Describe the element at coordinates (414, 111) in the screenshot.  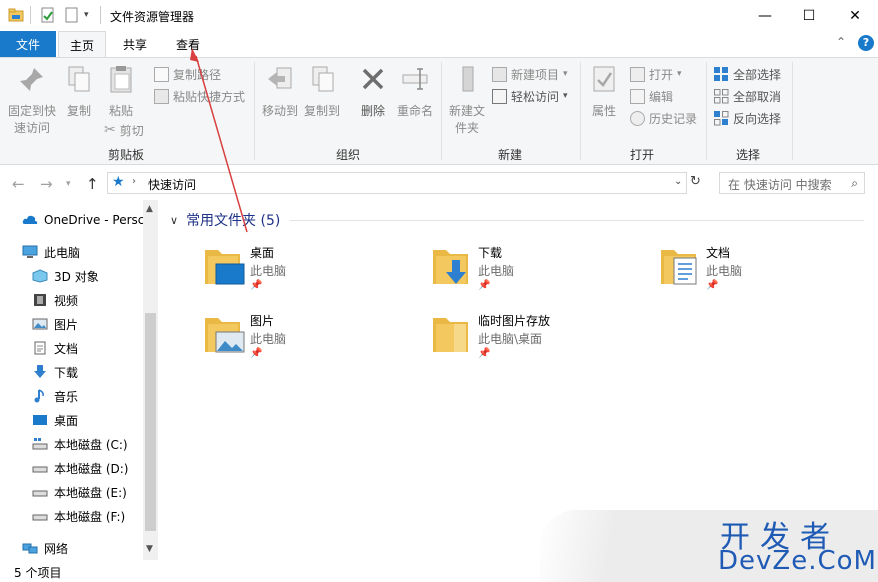
I see `rename-label: 重命名` at that location.